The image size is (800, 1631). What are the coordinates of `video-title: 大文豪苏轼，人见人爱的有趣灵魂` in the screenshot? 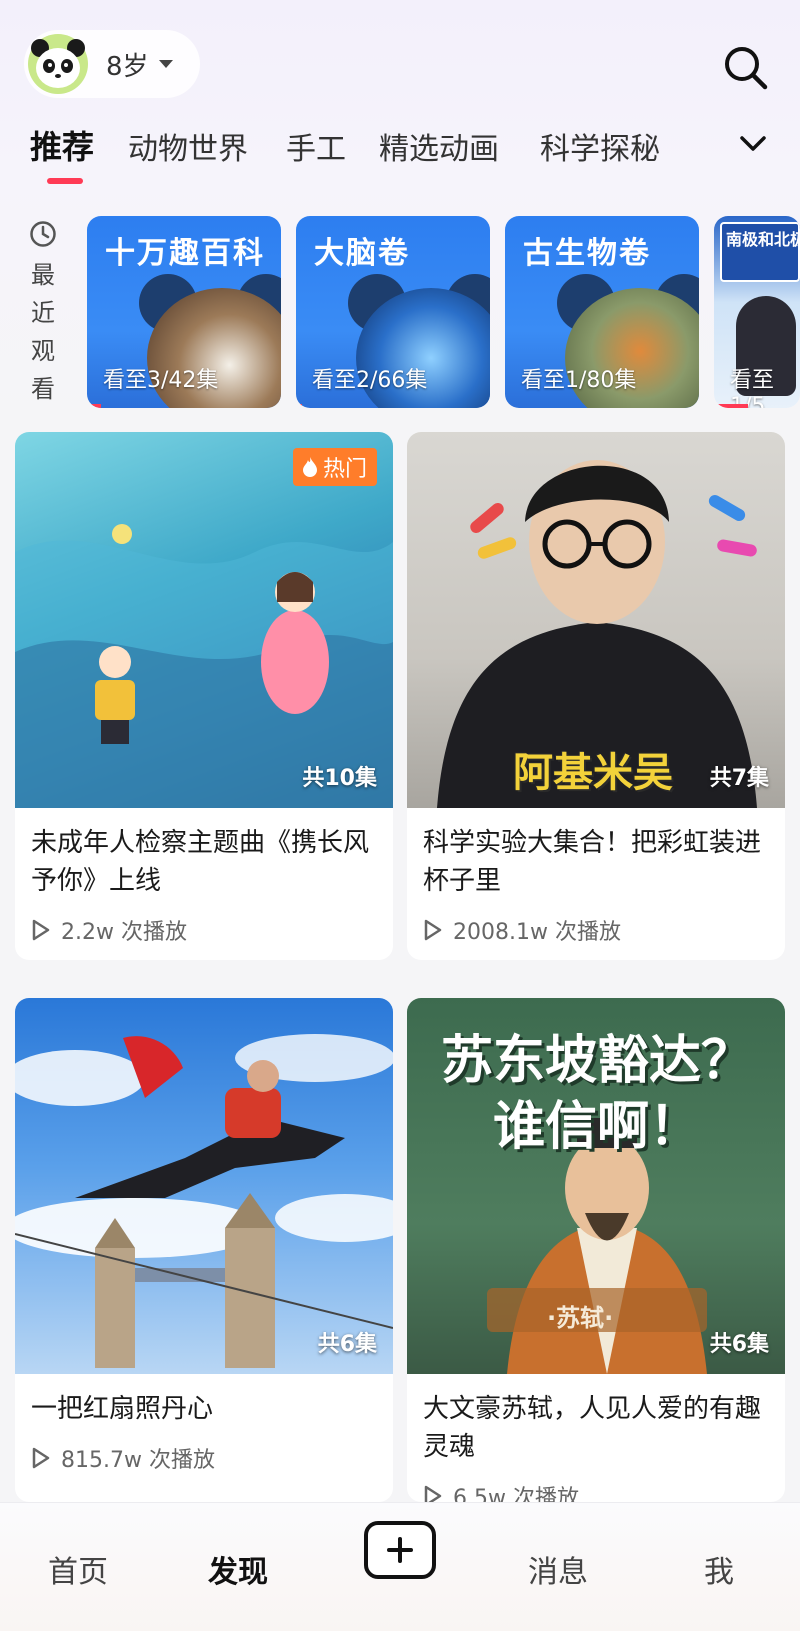 It's located at (592, 1428).